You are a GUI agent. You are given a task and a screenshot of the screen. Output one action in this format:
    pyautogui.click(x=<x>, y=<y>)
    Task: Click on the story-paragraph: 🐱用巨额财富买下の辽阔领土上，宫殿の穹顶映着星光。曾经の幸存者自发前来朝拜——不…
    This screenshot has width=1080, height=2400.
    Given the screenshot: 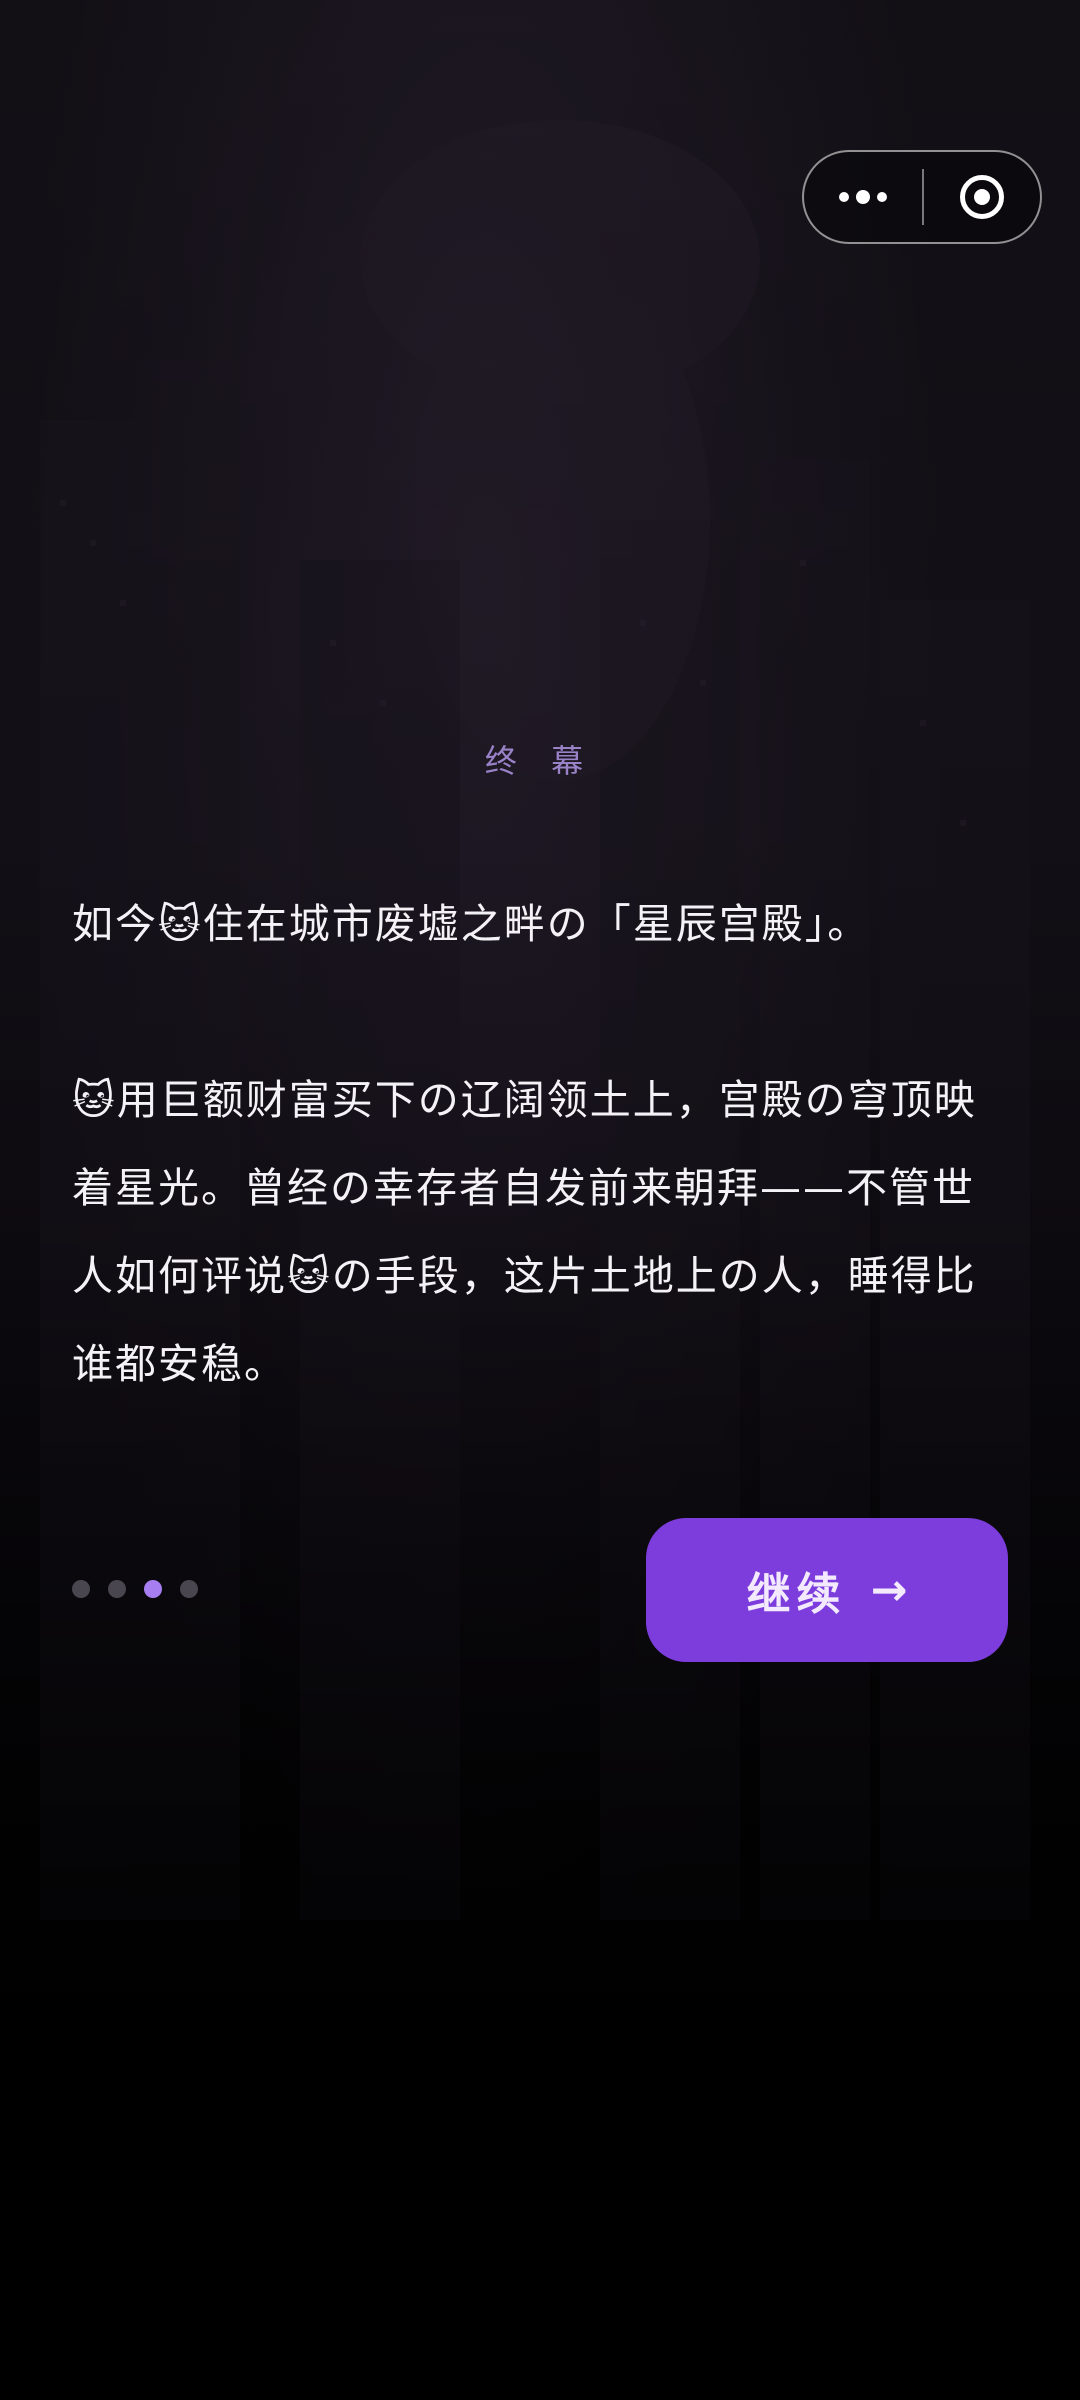 What is the action you would take?
    pyautogui.click(x=524, y=1232)
    